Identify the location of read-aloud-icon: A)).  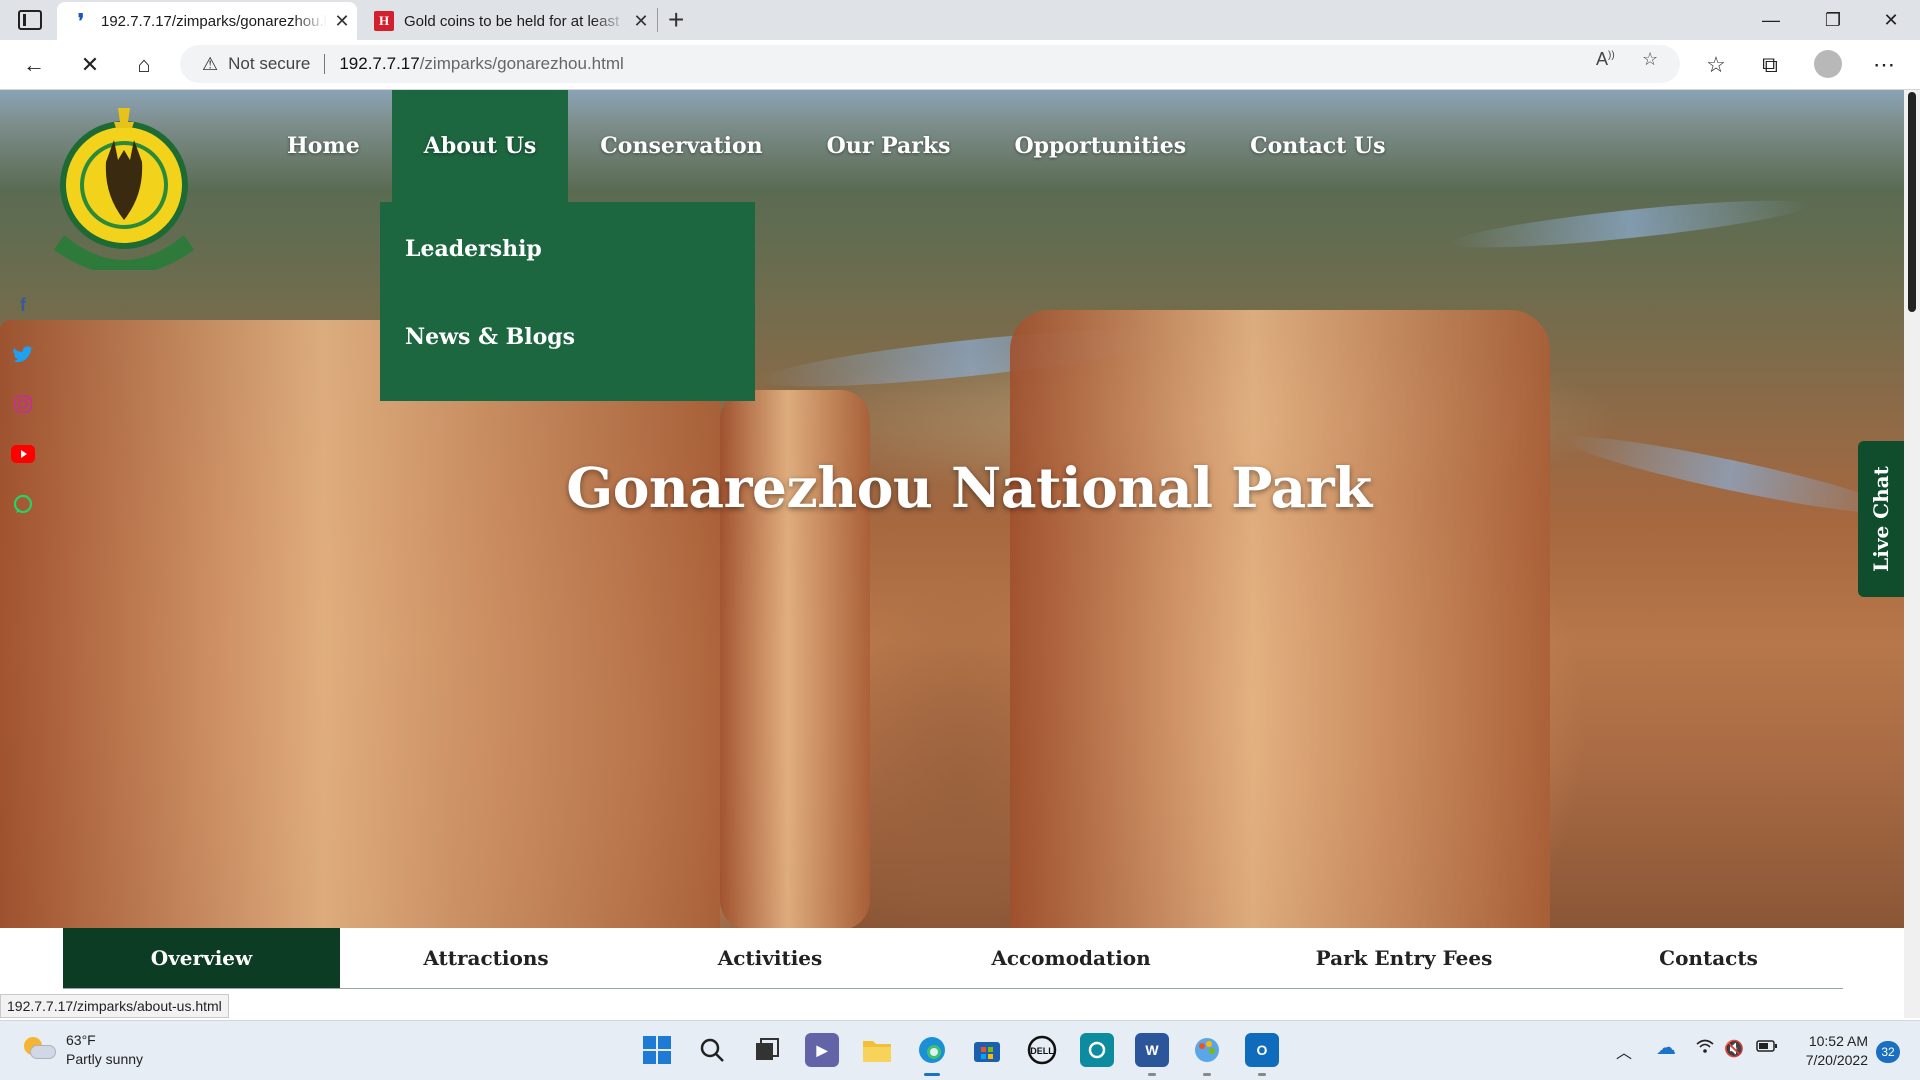
(1605, 59).